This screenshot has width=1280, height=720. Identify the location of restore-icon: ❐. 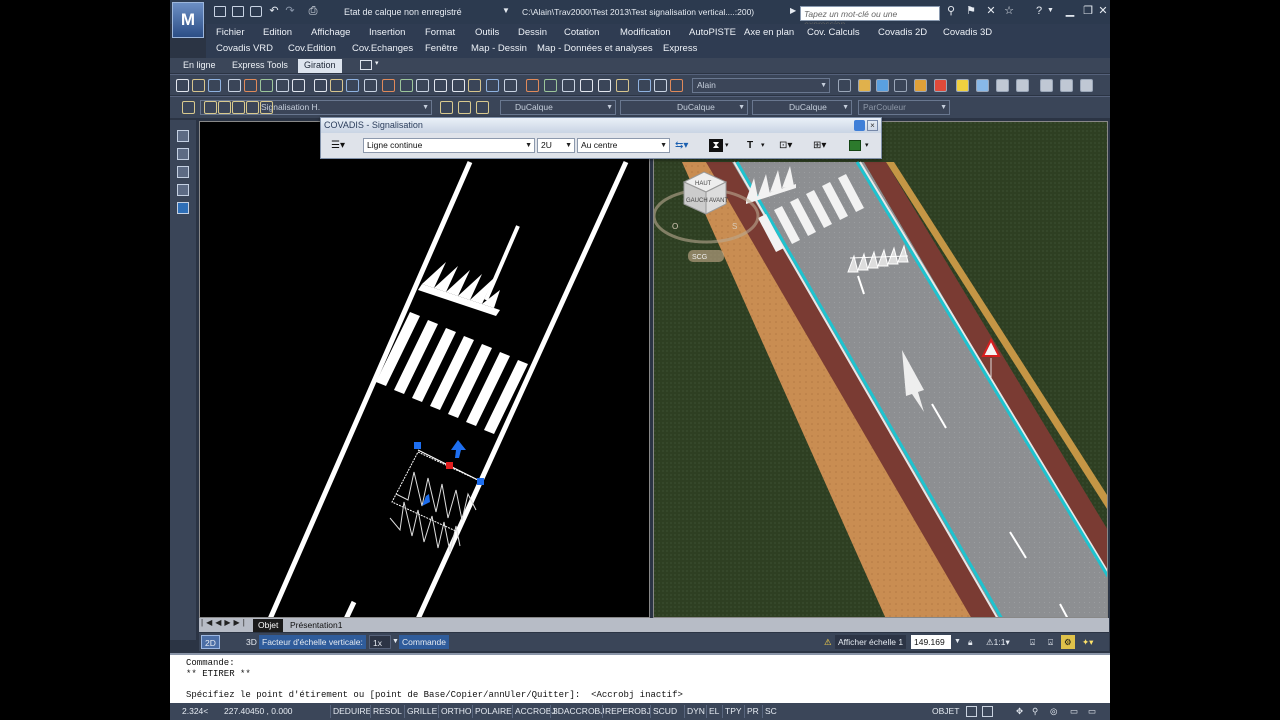
(1088, 11).